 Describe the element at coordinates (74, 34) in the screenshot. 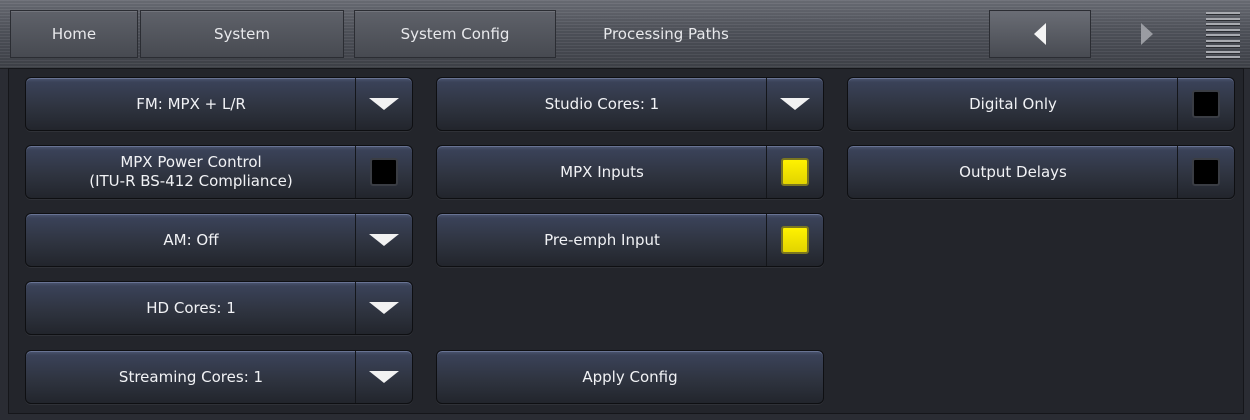

I see `nav-home: Home` at that location.